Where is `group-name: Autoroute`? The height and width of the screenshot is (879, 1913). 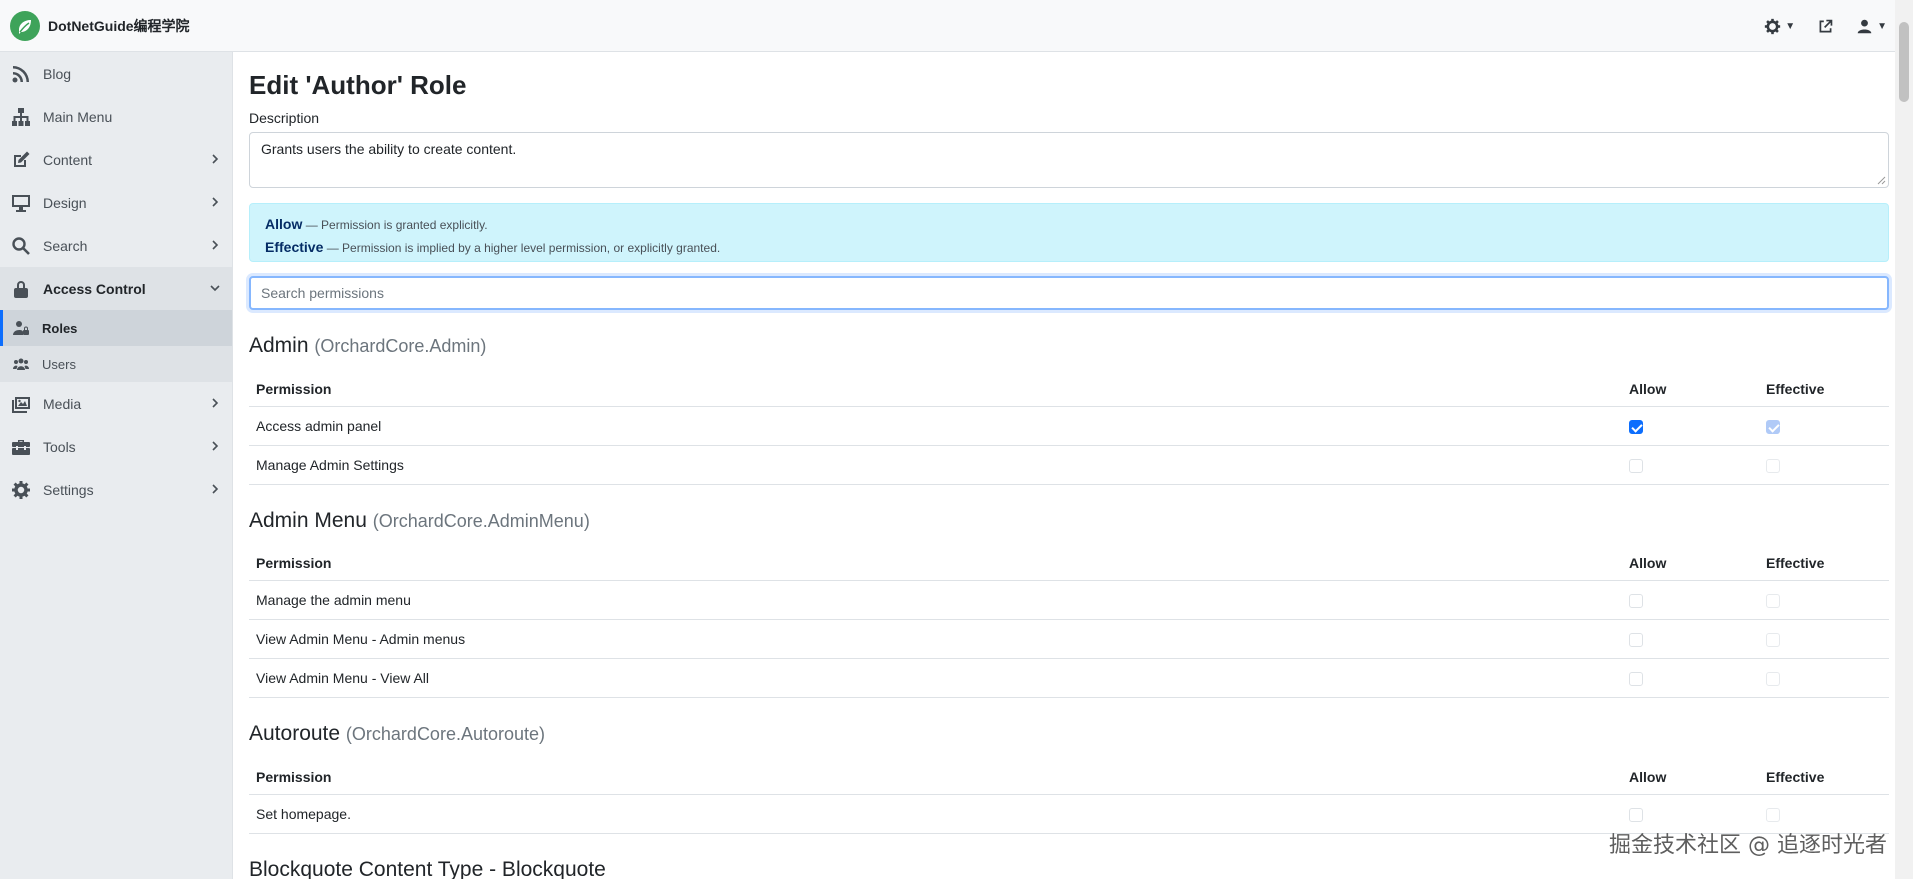
group-name: Autoroute is located at coordinates (295, 733).